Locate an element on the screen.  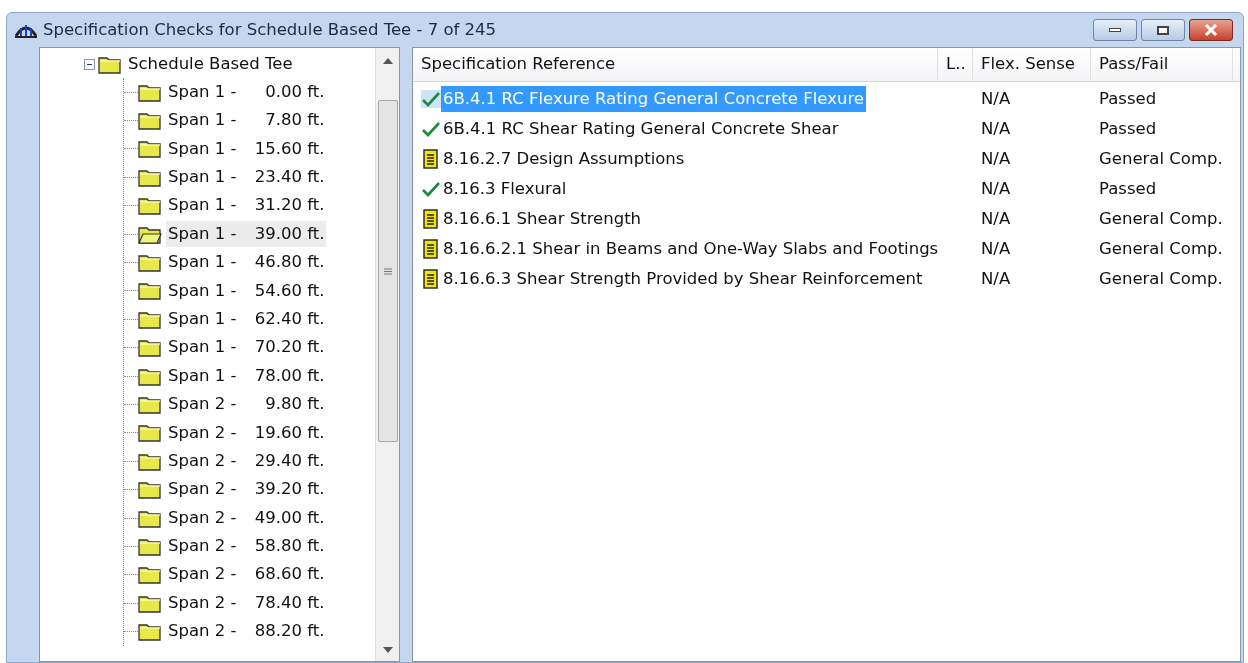
station-label: 31.20 ft. is located at coordinates (289, 205).